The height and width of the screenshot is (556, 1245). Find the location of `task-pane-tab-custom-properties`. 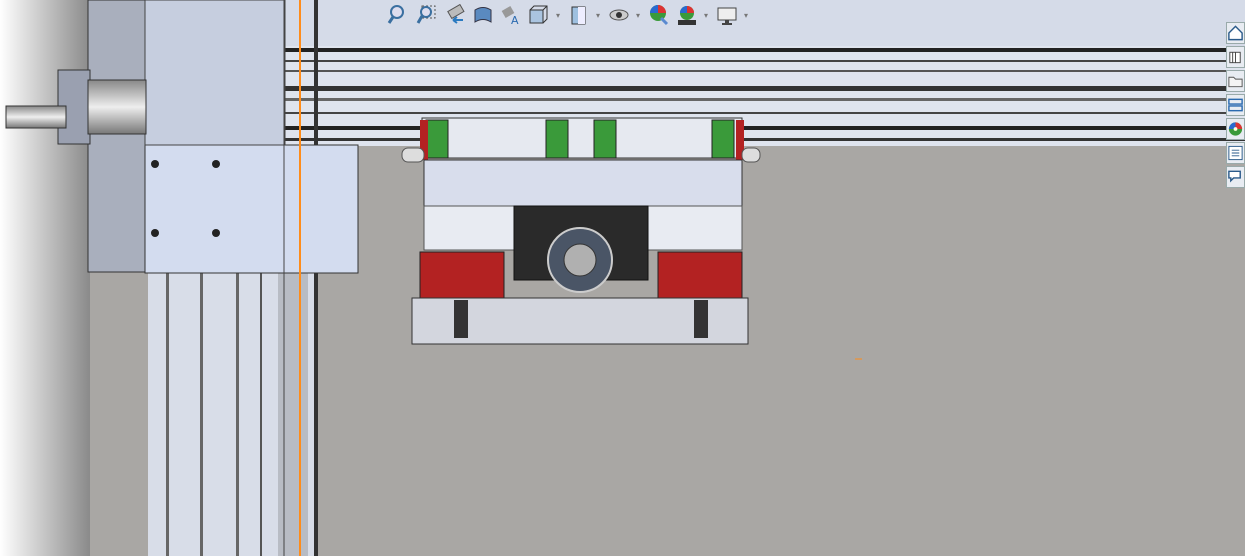

task-pane-tab-custom-properties is located at coordinates (1235, 153).